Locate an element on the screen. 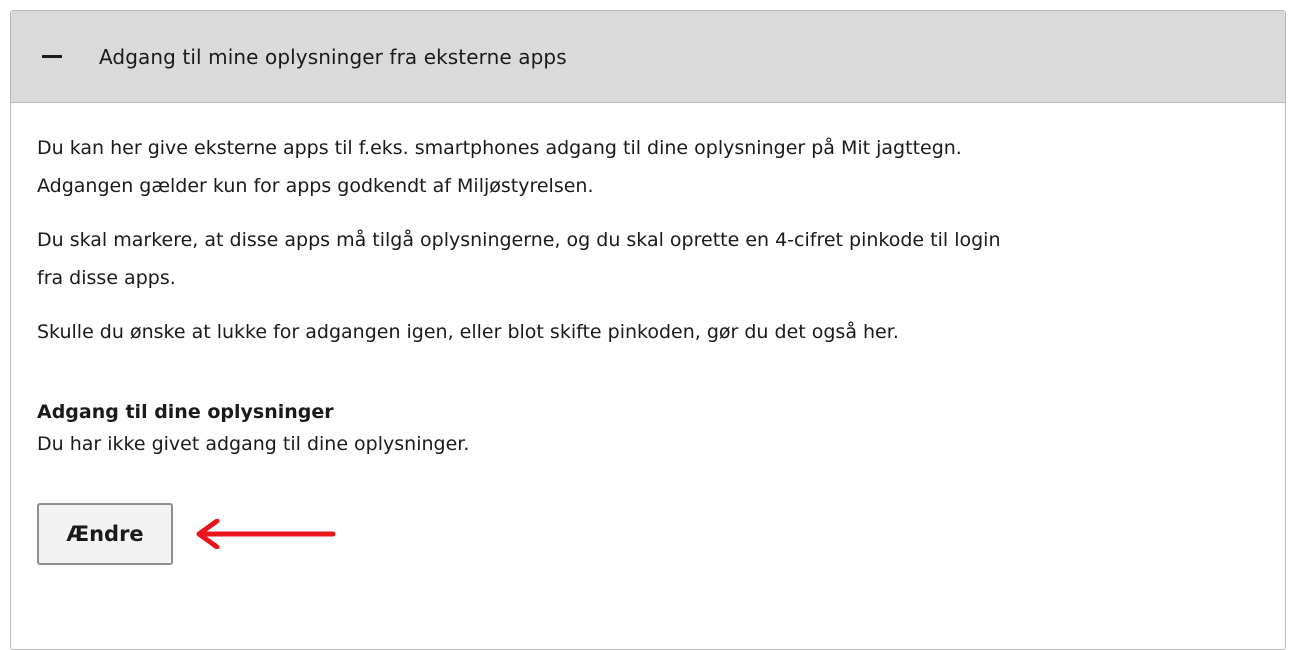  button-row: Ændre is located at coordinates (648, 534).